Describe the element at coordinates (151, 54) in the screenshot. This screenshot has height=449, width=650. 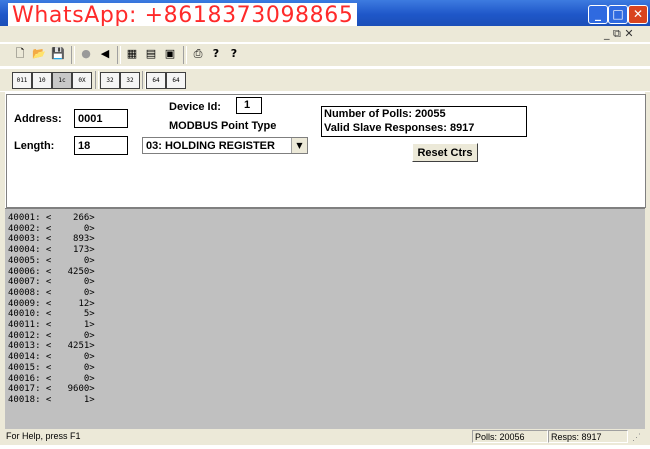
I see `chart-icon: ▤` at that location.